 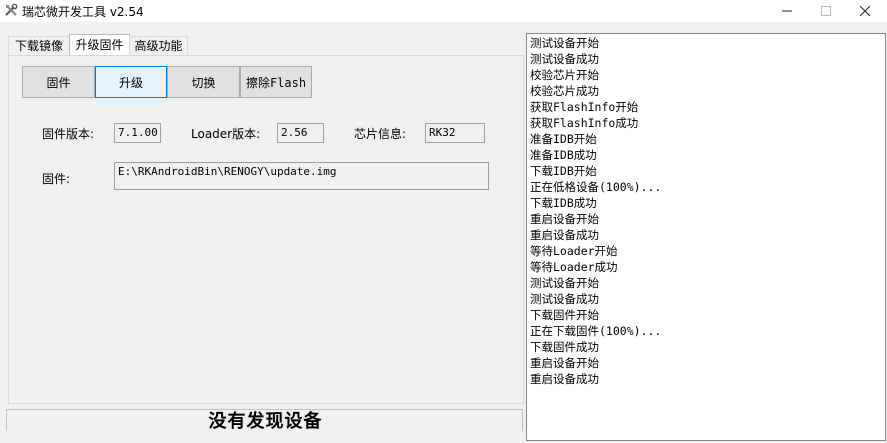 What do you see at coordinates (564, 347) in the screenshot?
I see `log-line: 下载固件成功` at bounding box center [564, 347].